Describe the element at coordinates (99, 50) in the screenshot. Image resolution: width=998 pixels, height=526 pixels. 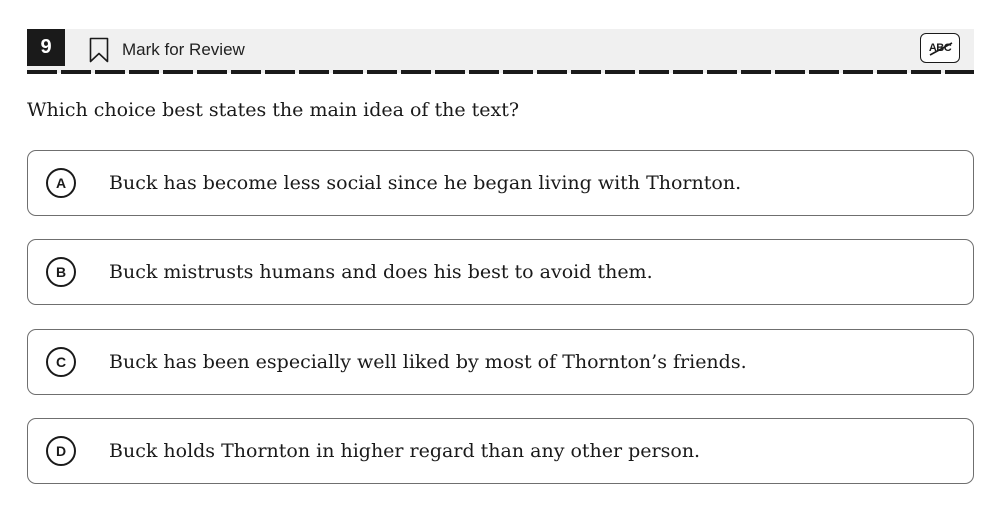
I see `bookmark-icon` at that location.